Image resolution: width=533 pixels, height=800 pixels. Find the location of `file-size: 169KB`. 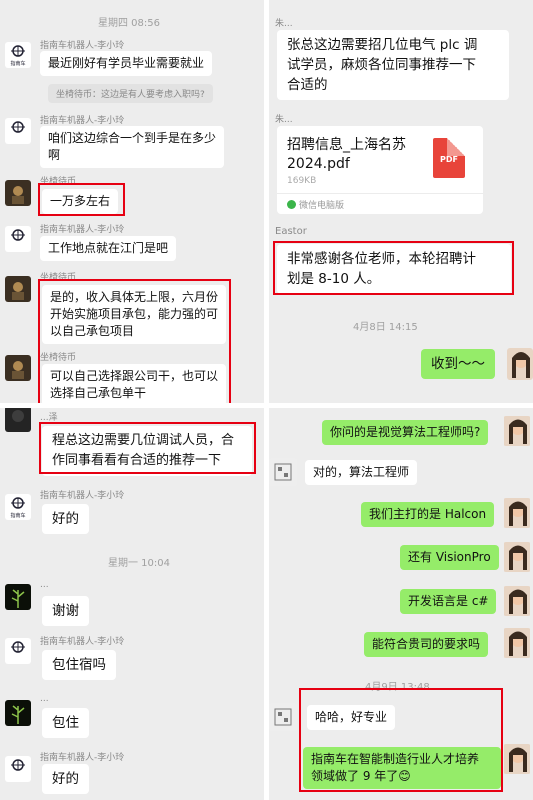

file-size: 169KB is located at coordinates (302, 181).